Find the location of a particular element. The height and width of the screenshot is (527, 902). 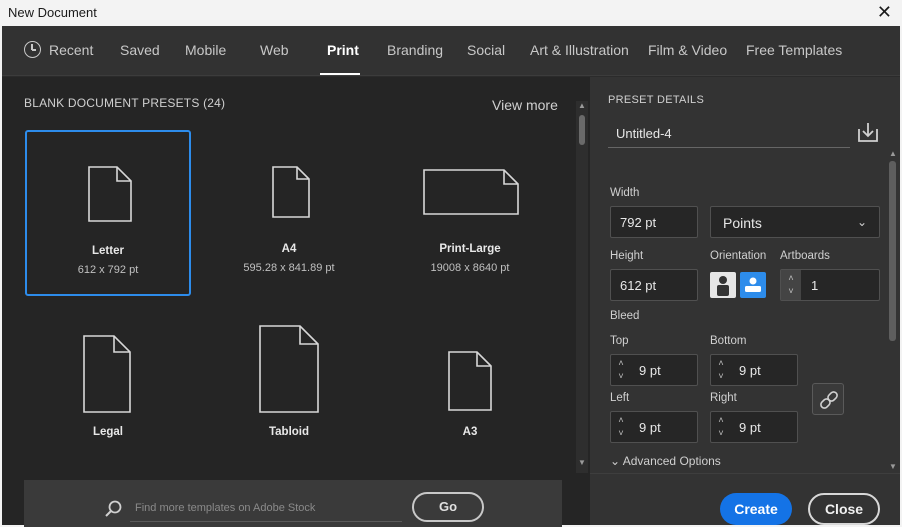

bleed-top-stepper: ˄ ˅ 9 pt is located at coordinates (654, 370).